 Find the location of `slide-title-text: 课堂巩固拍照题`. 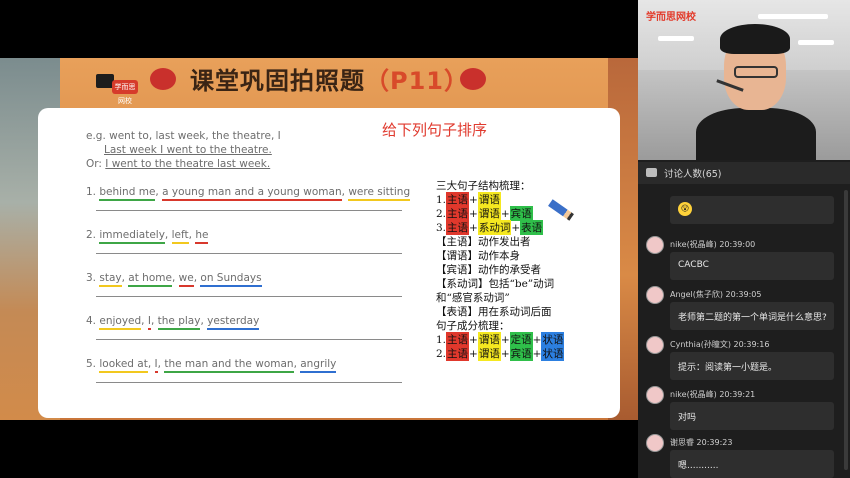

slide-title-text: 课堂巩固拍照题 is located at coordinates (277, 81).